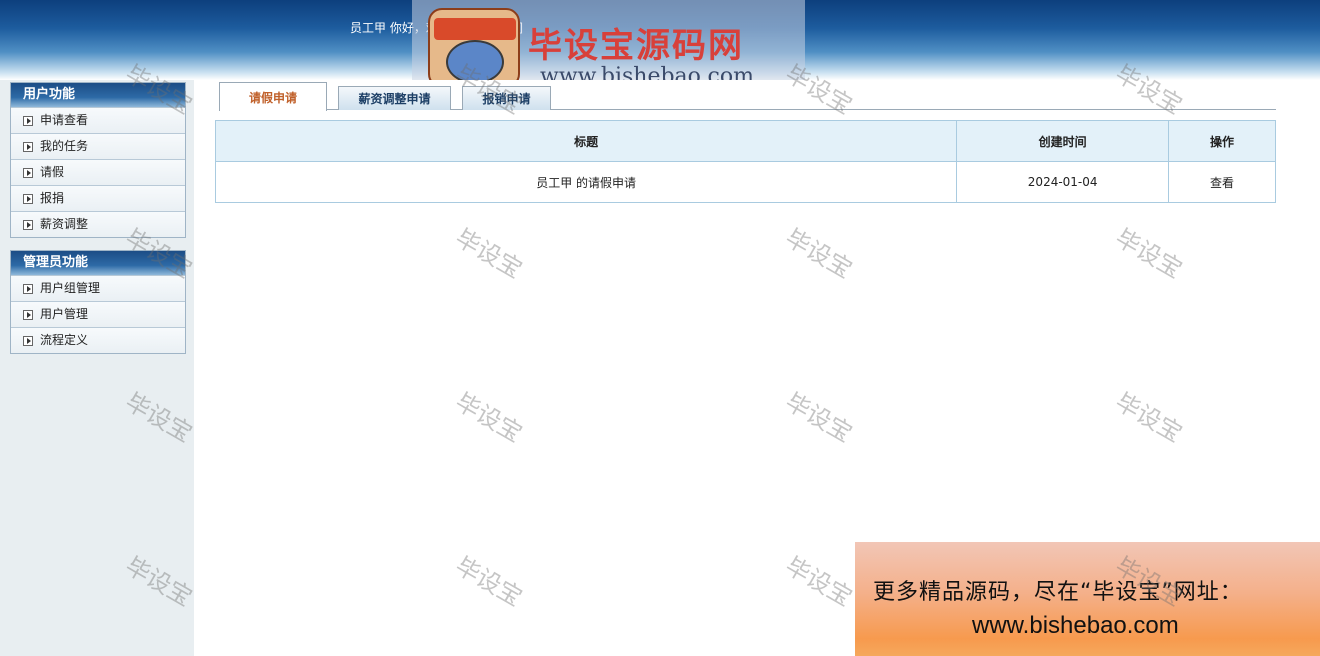  I want to click on cell-title: 员工甲 的请假申请, so click(586, 182).